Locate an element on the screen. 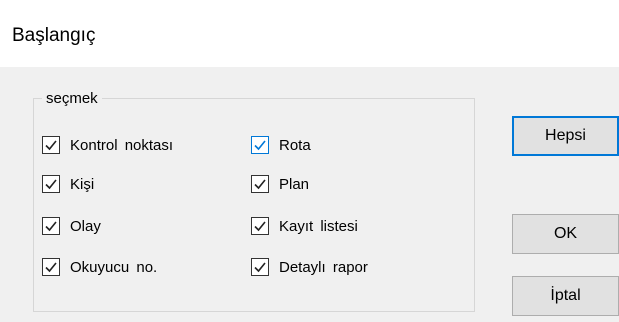  checkbox-label: Kontrol noktası is located at coordinates (122, 145).